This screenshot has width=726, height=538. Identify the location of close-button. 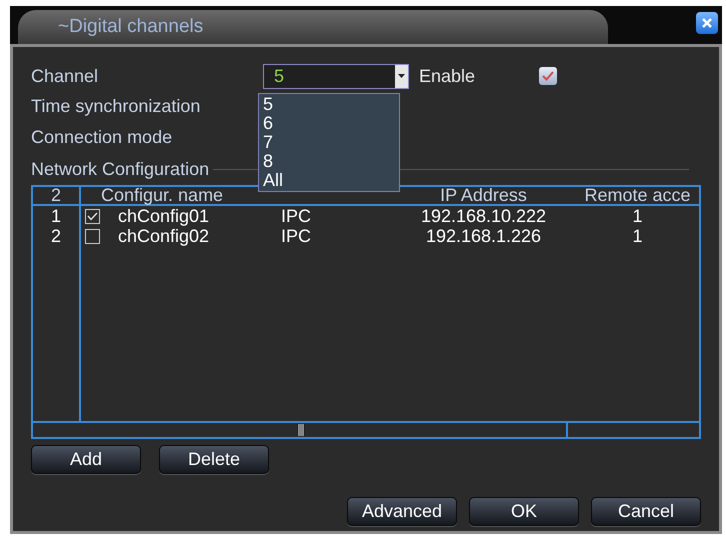
(707, 23).